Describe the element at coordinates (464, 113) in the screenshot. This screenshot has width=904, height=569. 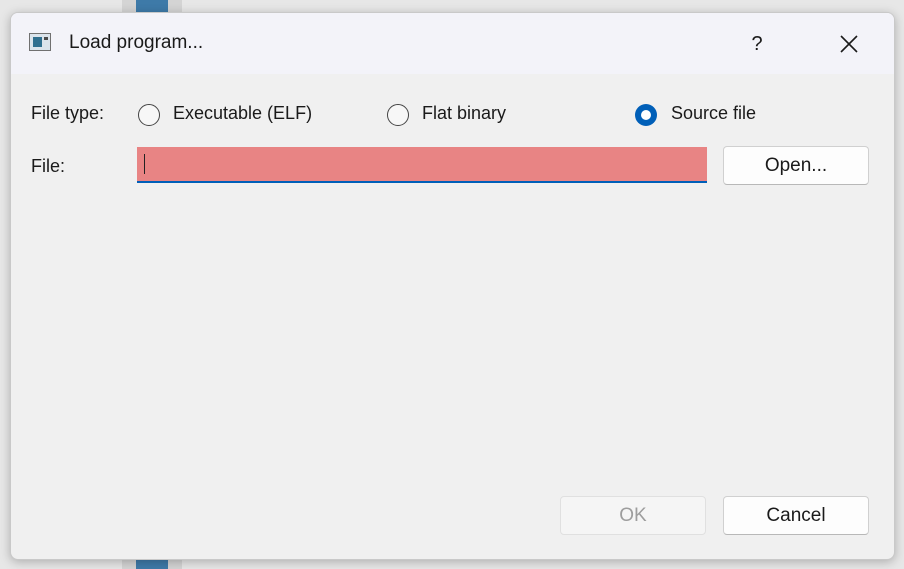
I see `radio-flat-binary-label: Flat binary` at that location.